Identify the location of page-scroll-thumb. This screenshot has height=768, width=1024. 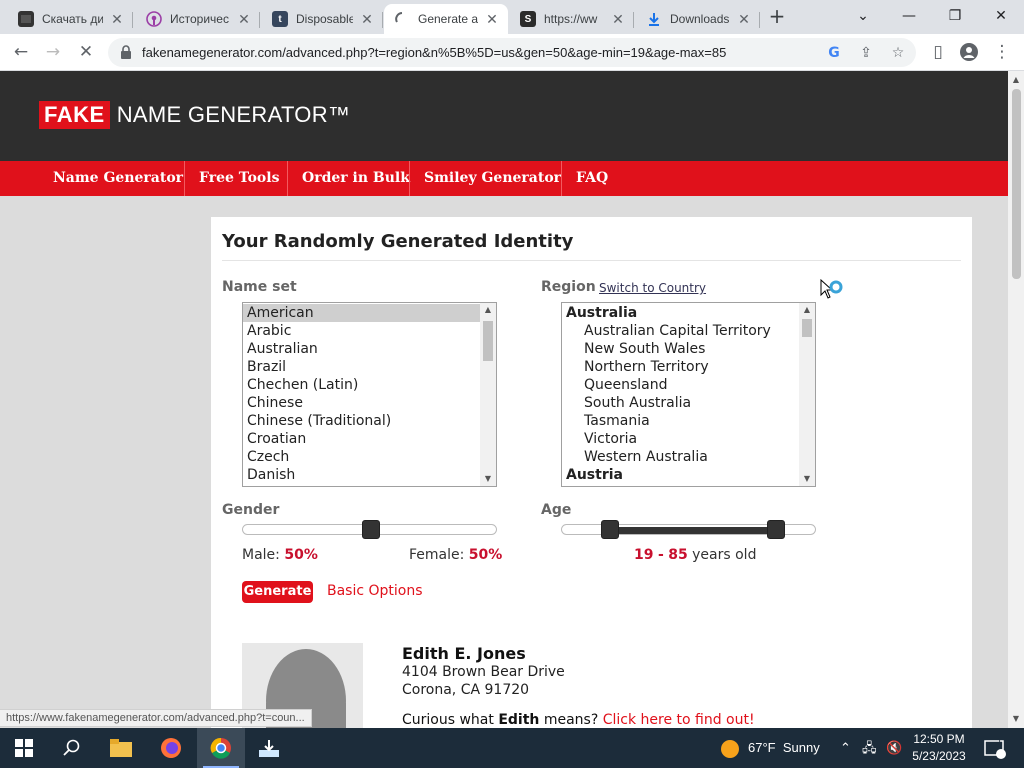
(1016, 184).